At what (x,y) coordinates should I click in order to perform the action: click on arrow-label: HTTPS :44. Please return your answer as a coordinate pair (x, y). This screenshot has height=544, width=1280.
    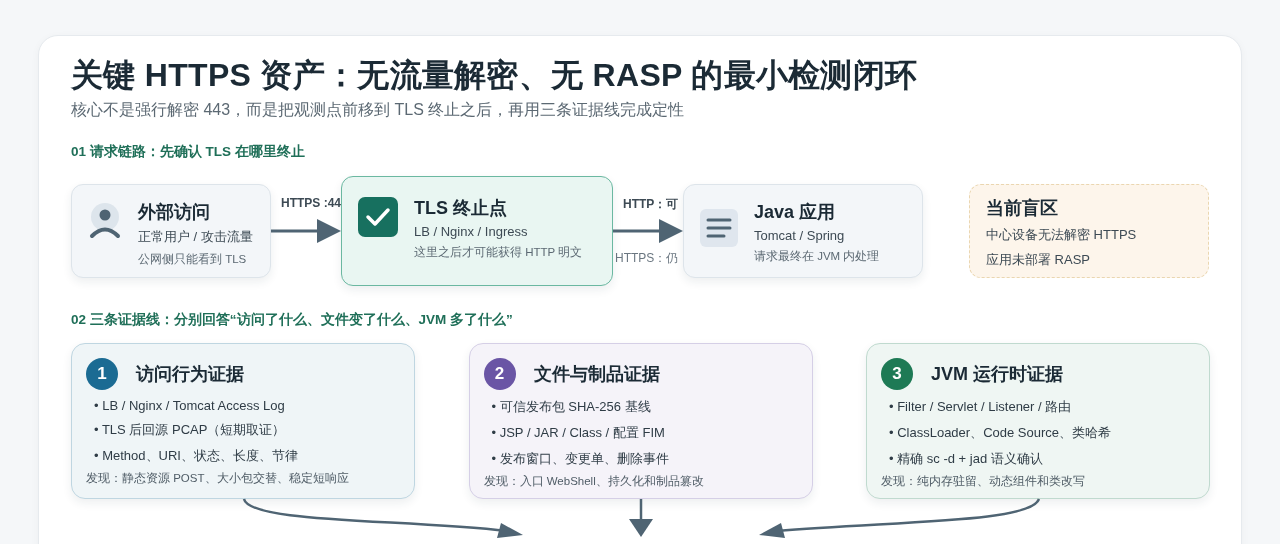
    Looking at the image, I should click on (311, 203).